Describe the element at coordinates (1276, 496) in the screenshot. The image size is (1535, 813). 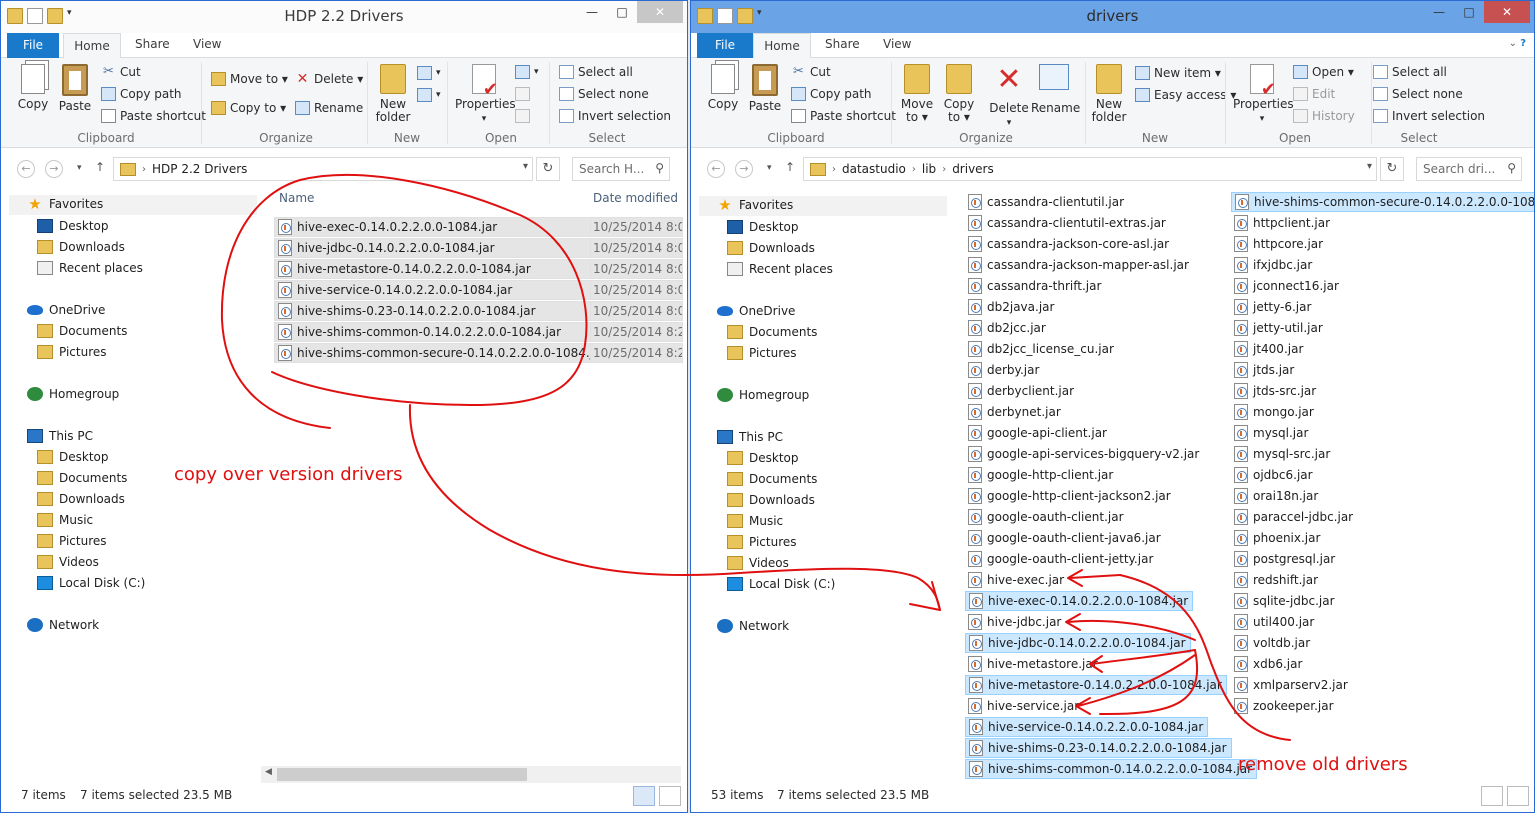
I see `list-item: orai18n.jar` at that location.